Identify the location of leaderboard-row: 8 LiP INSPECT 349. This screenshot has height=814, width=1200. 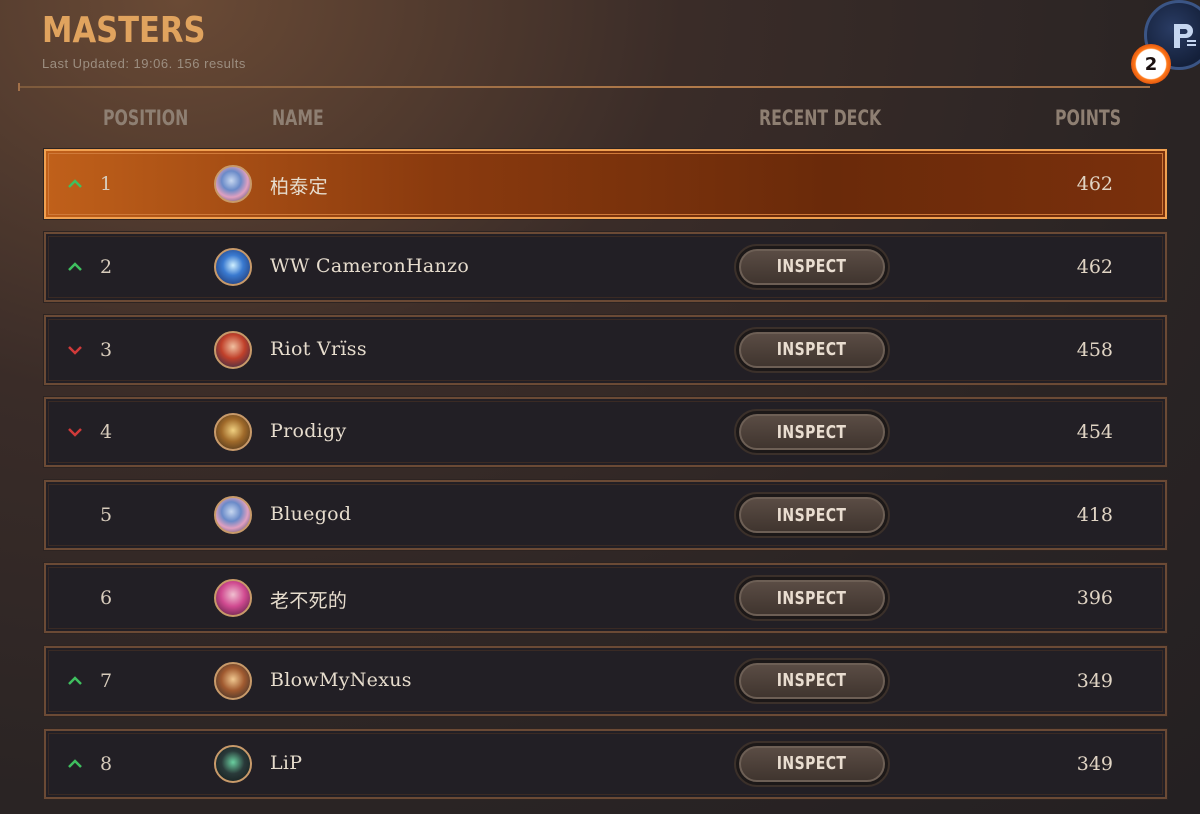
(605, 763).